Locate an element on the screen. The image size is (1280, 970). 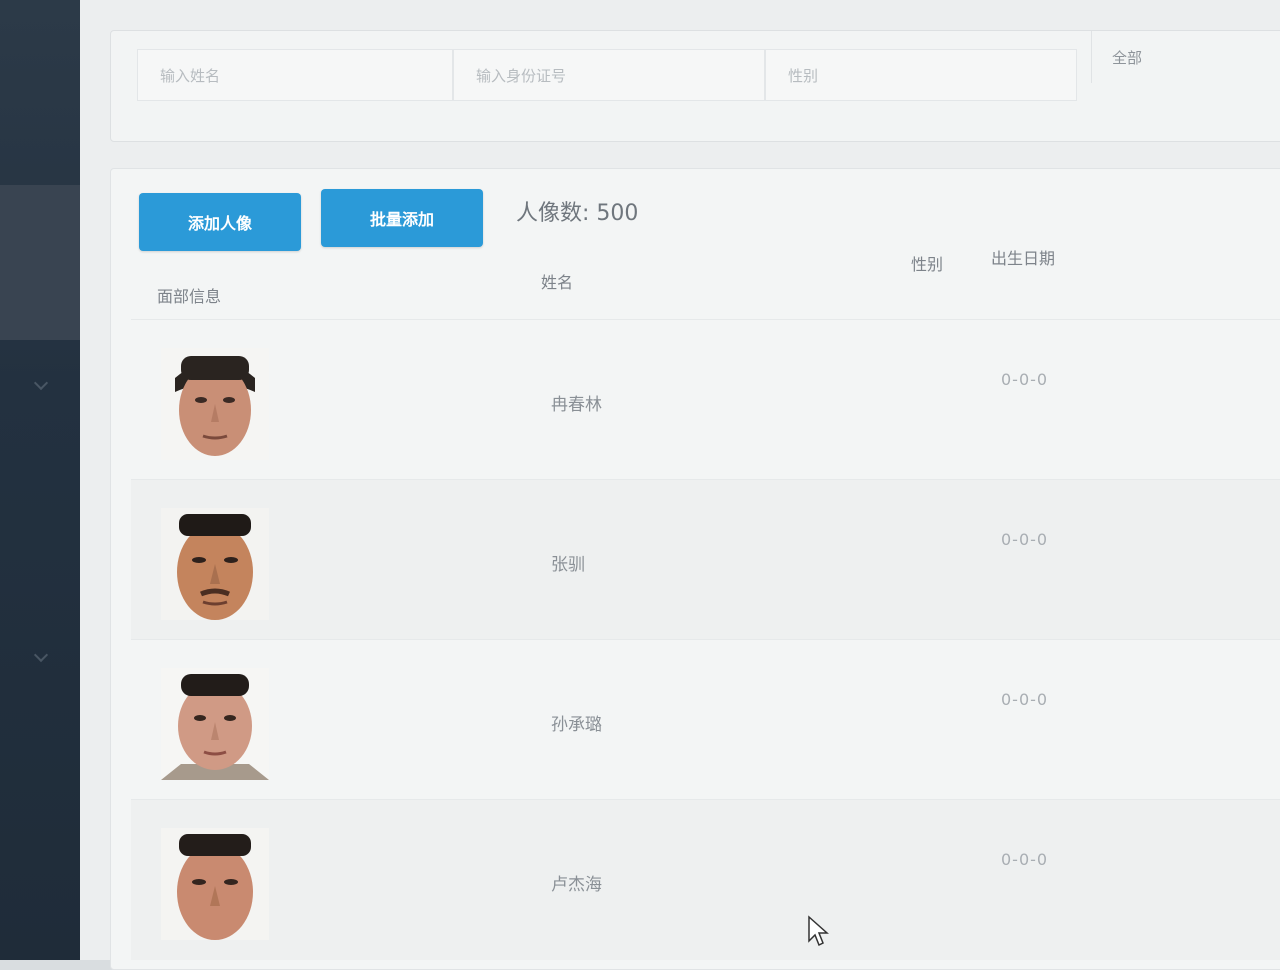
mouse-cursor-icon is located at coordinates (818, 931).